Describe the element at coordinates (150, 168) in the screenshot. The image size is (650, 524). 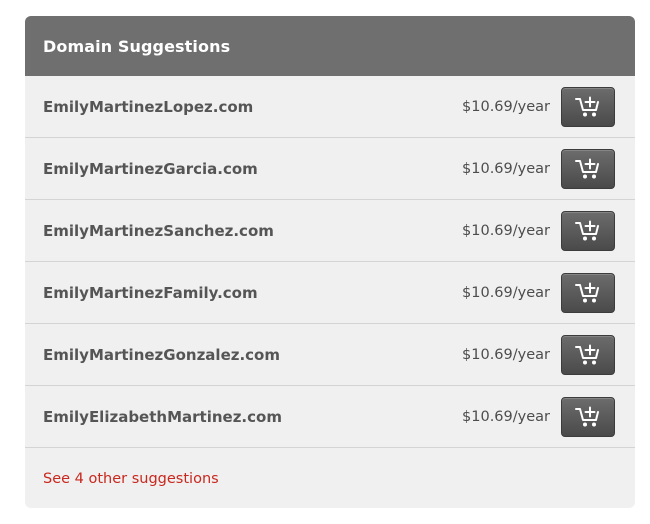
I see `domain-name: EmilyMartinezGarcia.com` at that location.